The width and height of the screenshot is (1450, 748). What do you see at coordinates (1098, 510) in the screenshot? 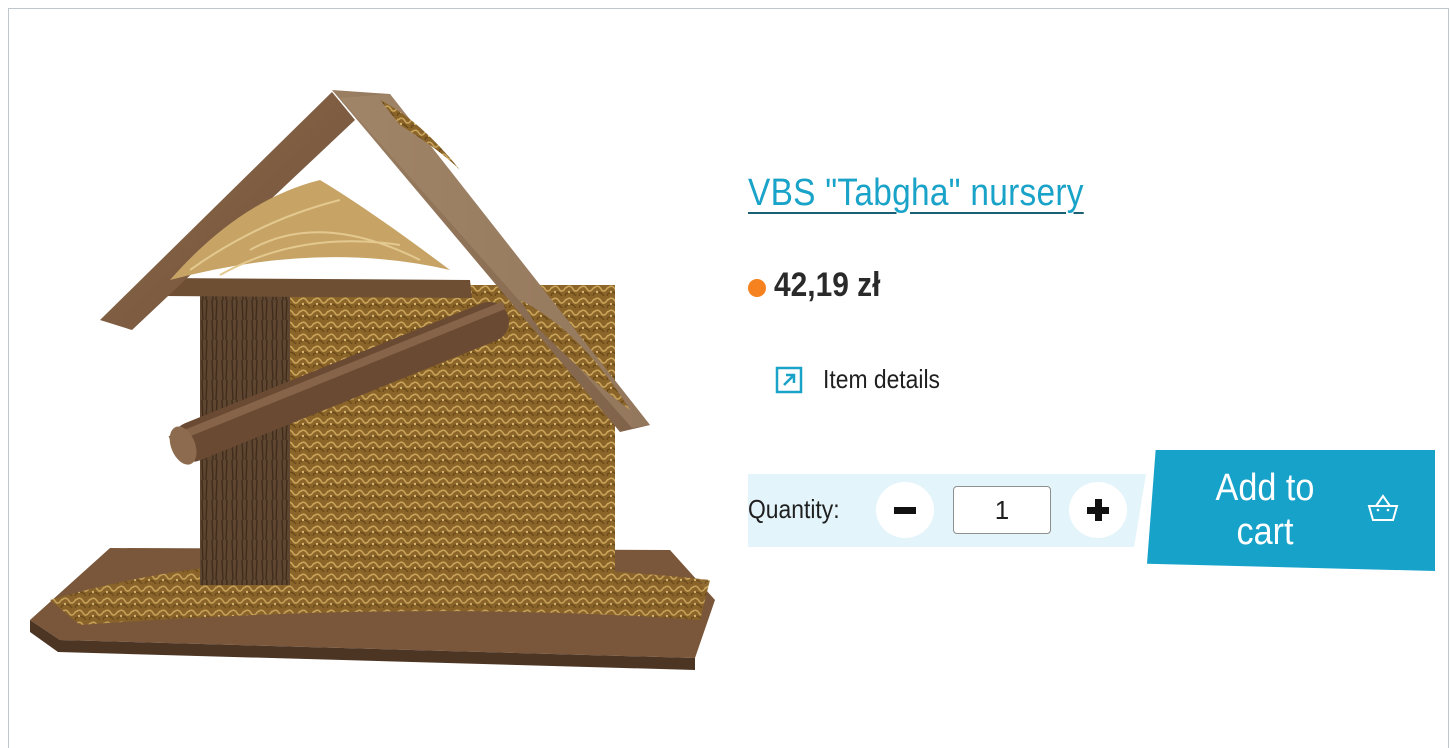
I see `quantity-increment-button` at bounding box center [1098, 510].